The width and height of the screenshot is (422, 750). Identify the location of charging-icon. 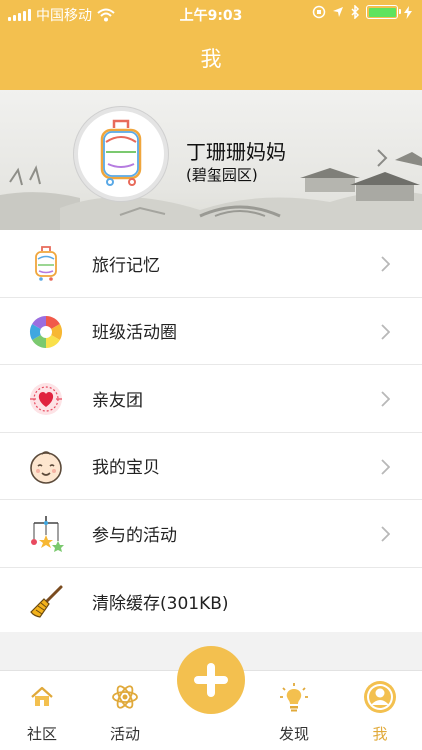
(408, 12).